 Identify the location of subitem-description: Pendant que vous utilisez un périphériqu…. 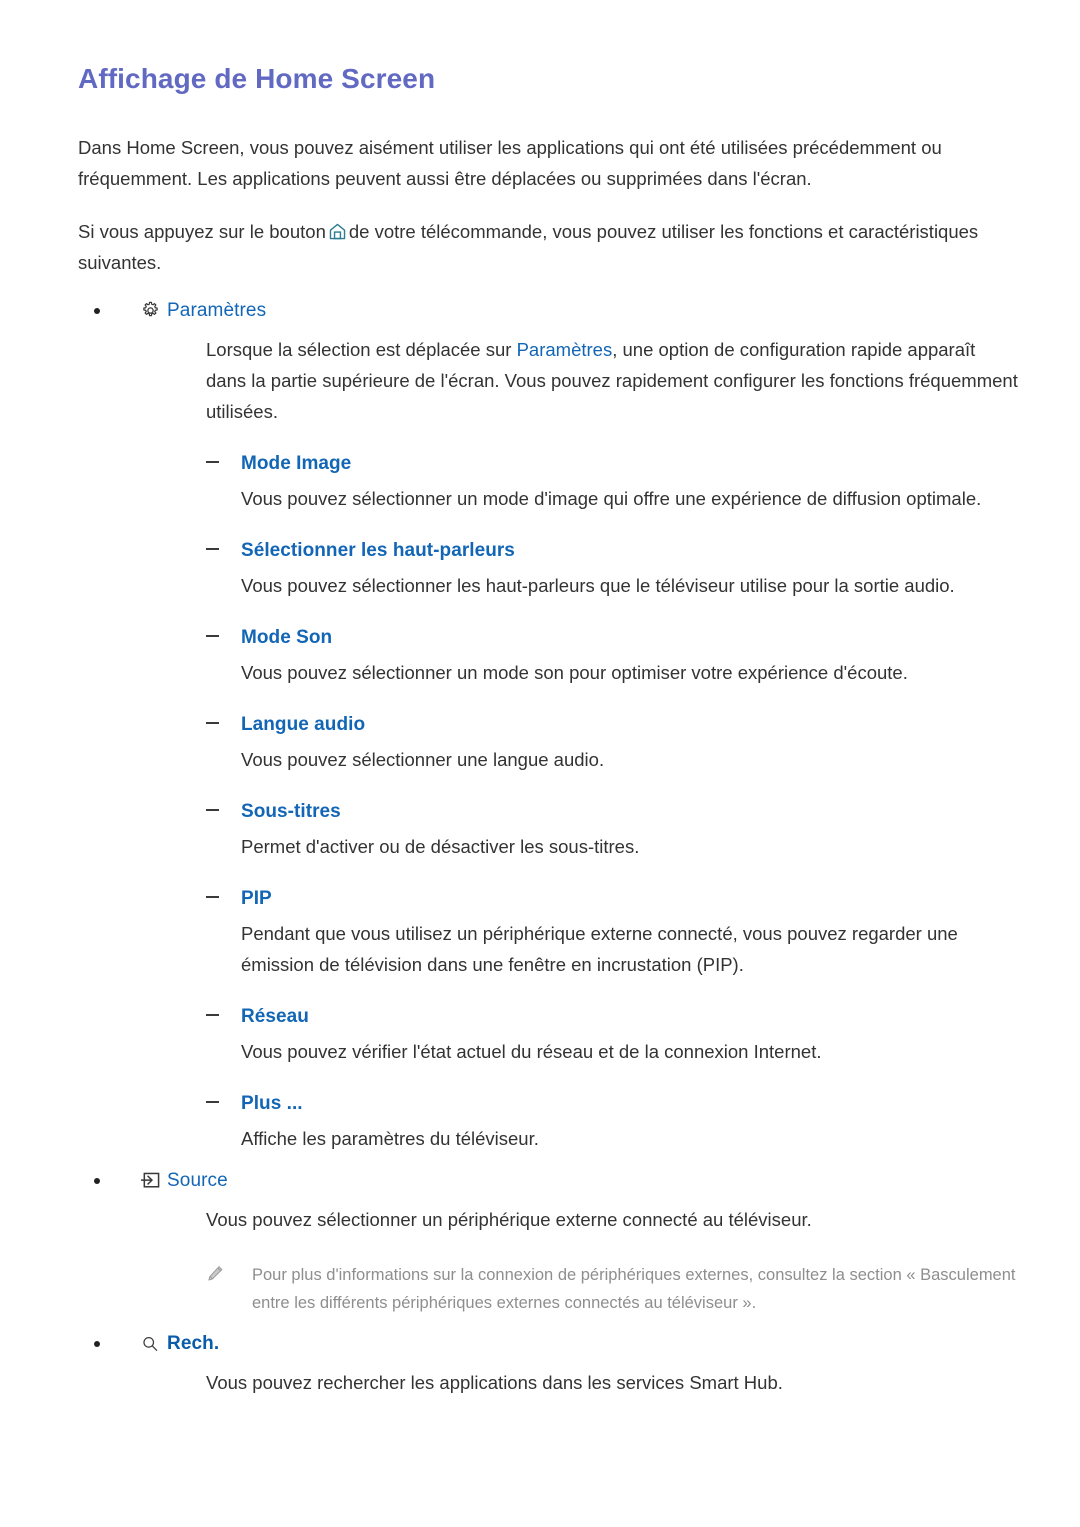
(599, 948).